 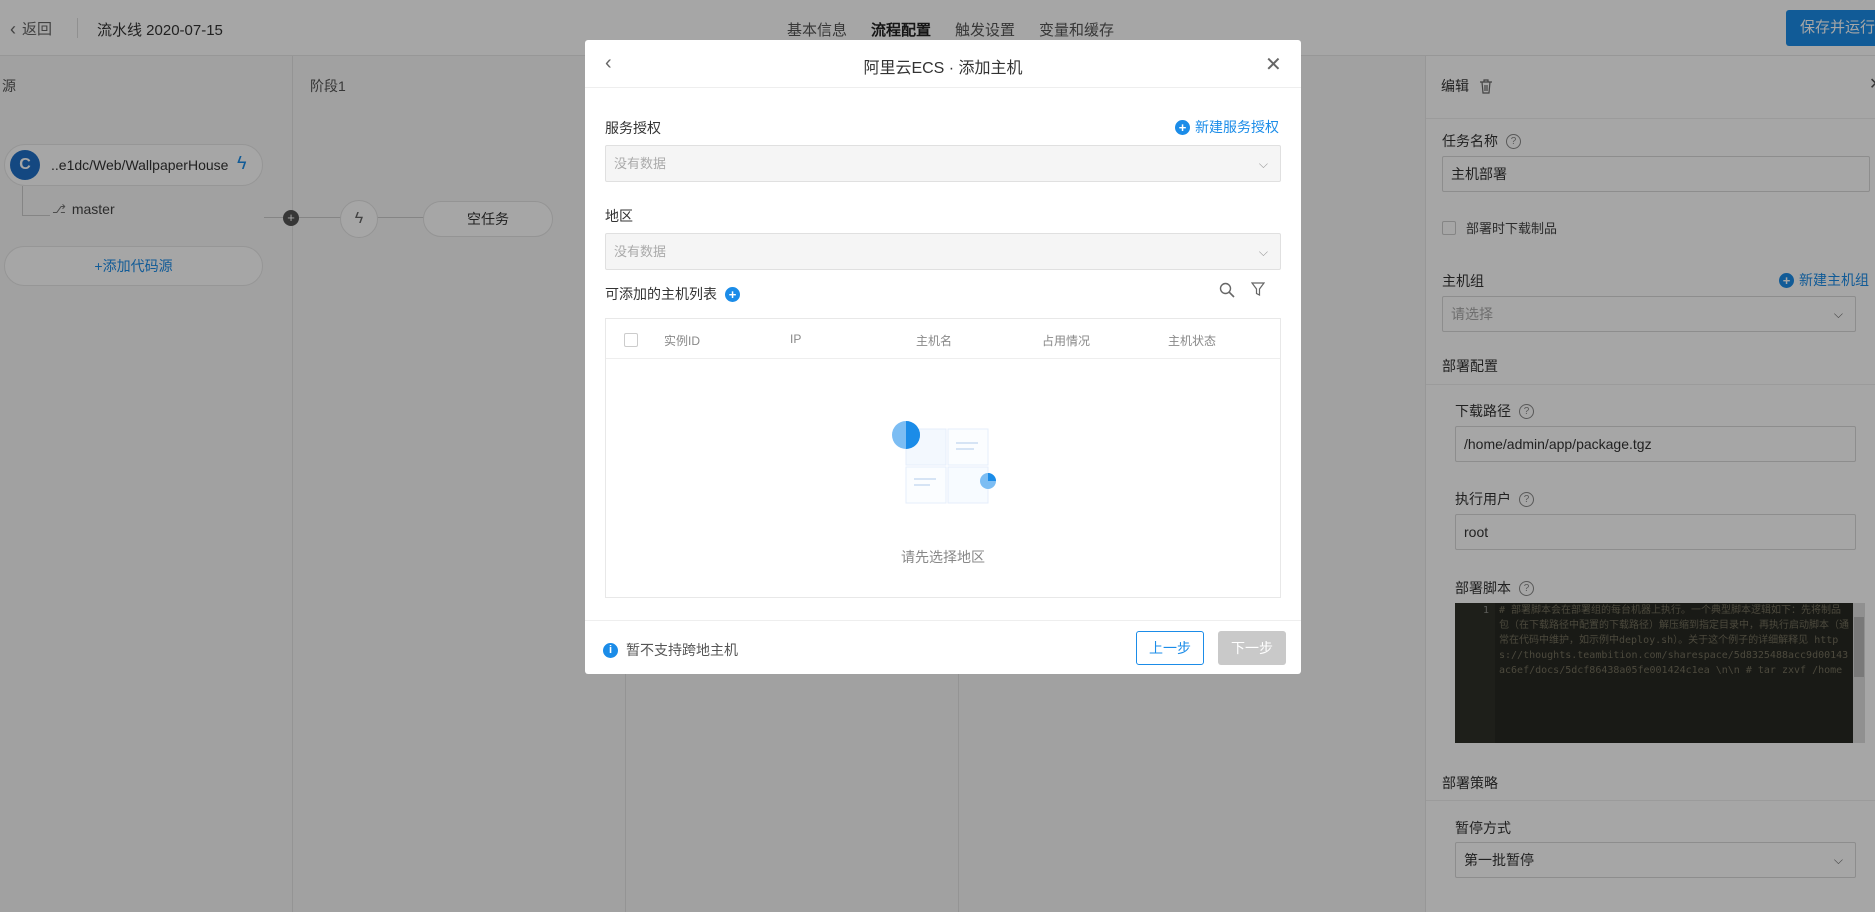 I want to click on empty-state-text: 请先选择地区, so click(x=943, y=557).